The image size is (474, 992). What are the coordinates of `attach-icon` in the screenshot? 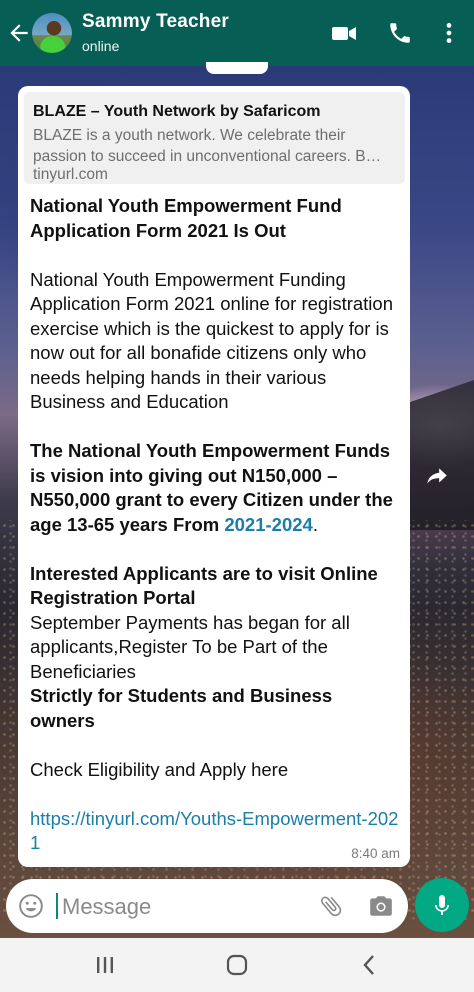 It's located at (331, 906).